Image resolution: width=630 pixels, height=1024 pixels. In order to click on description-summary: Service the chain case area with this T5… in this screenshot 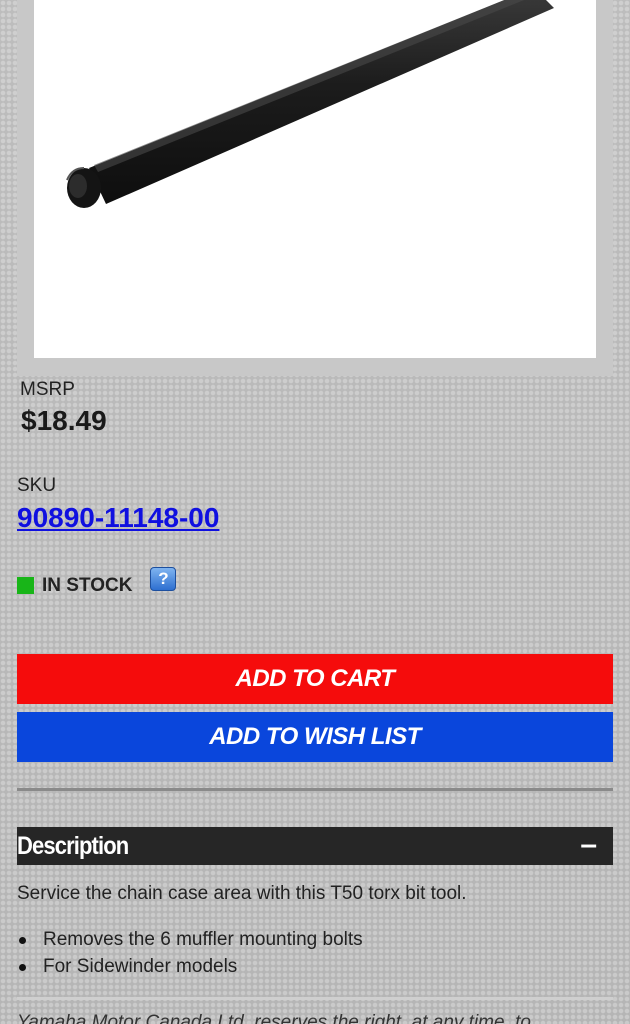, I will do `click(242, 893)`.